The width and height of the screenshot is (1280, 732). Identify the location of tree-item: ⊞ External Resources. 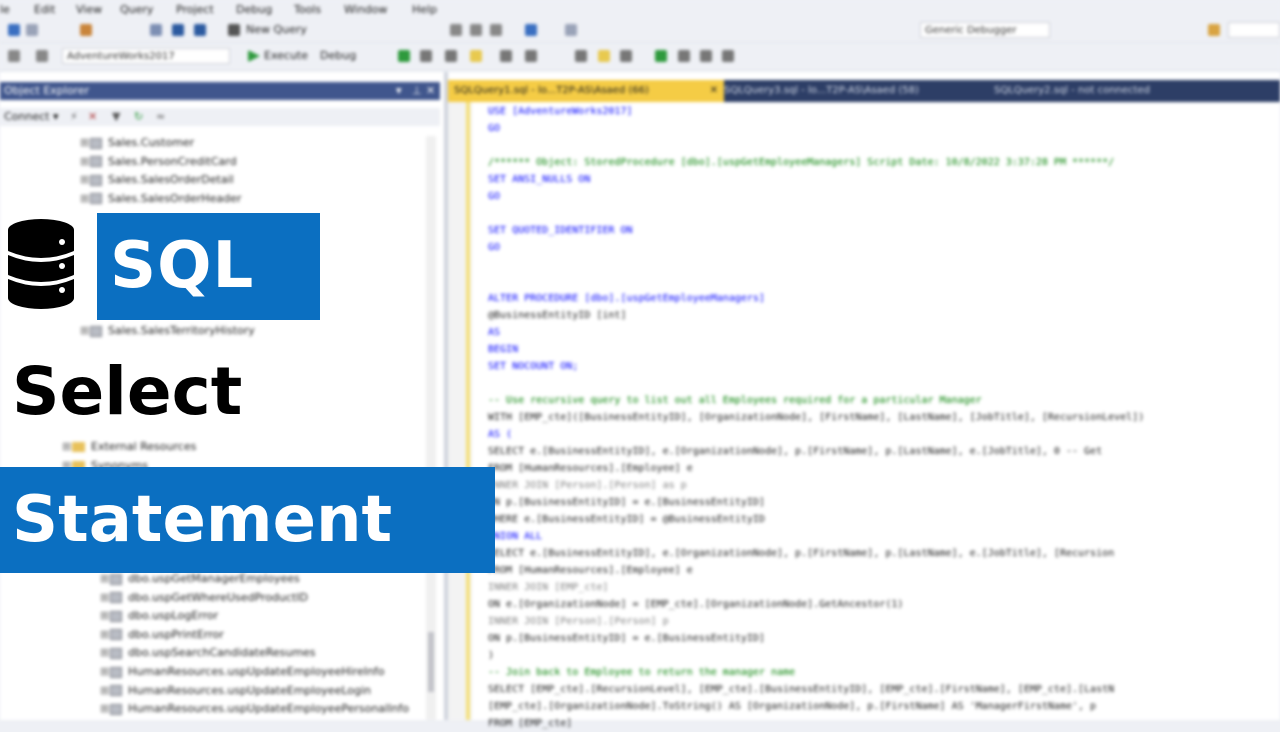
(129, 447).